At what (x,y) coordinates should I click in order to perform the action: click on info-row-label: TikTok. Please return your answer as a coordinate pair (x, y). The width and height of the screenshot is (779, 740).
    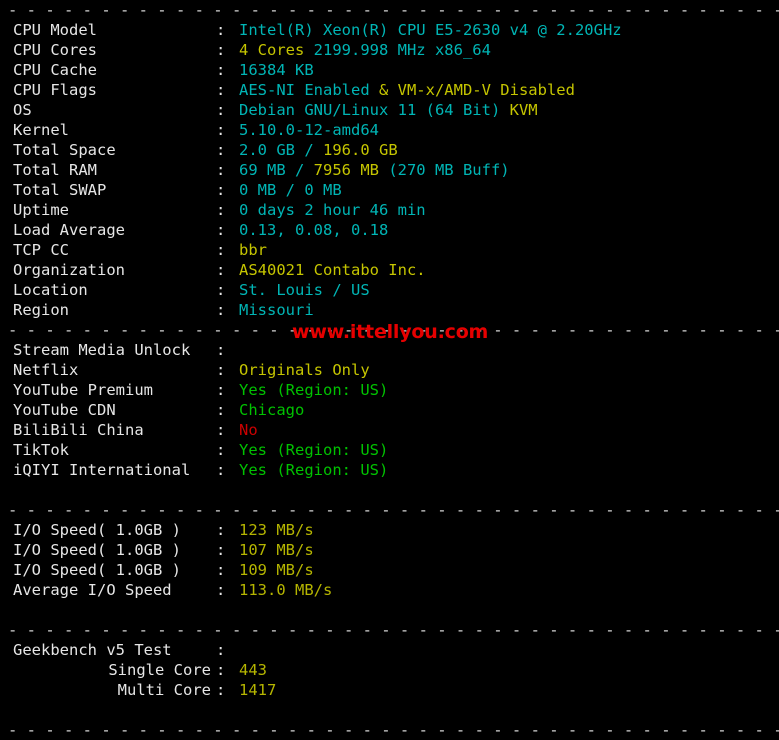
    Looking at the image, I should click on (41, 450).